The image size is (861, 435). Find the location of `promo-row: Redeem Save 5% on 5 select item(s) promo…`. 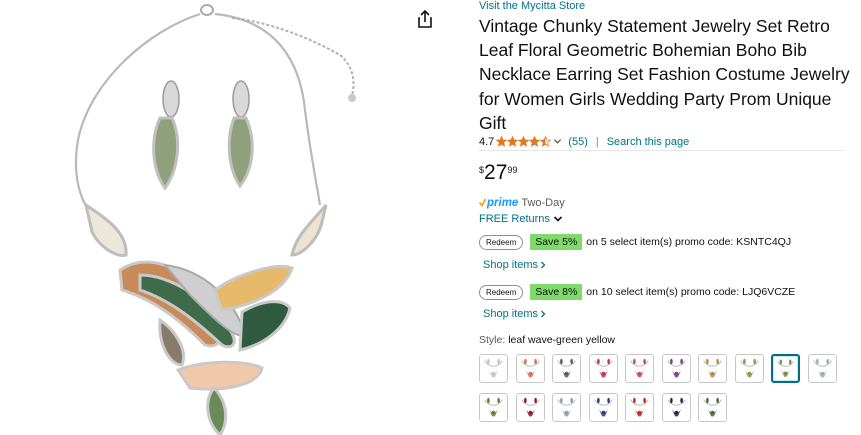

promo-row: Redeem Save 5% on 5 select item(s) promo… is located at coordinates (635, 242).